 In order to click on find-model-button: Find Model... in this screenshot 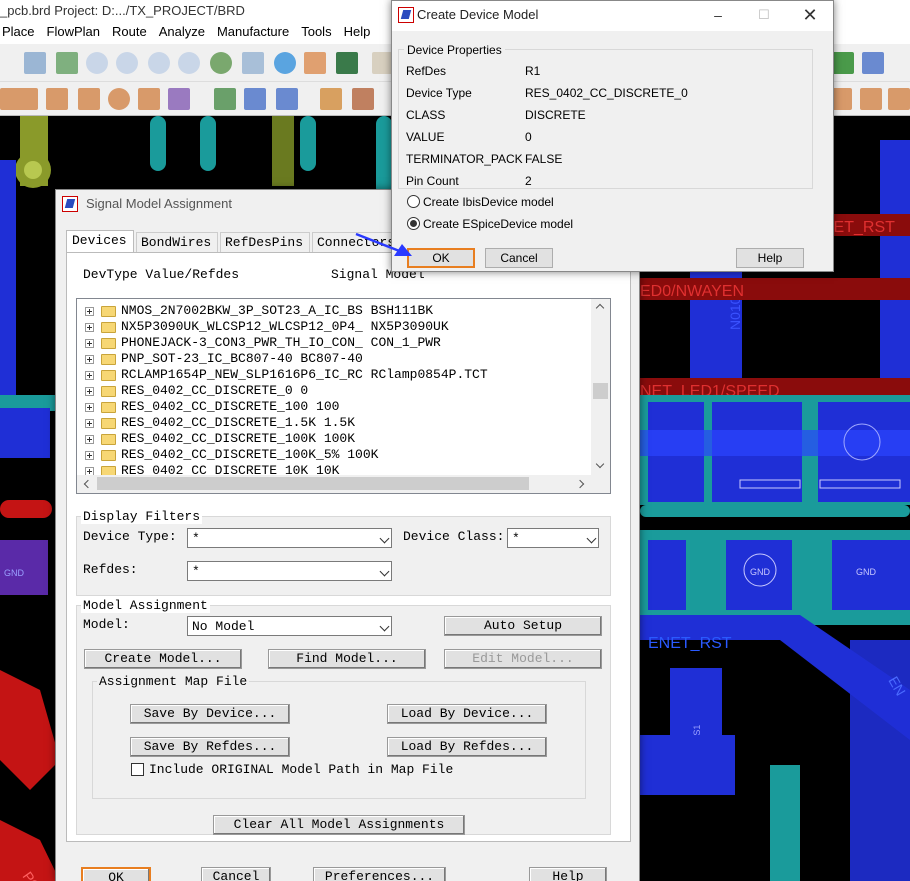, I will do `click(347, 659)`.